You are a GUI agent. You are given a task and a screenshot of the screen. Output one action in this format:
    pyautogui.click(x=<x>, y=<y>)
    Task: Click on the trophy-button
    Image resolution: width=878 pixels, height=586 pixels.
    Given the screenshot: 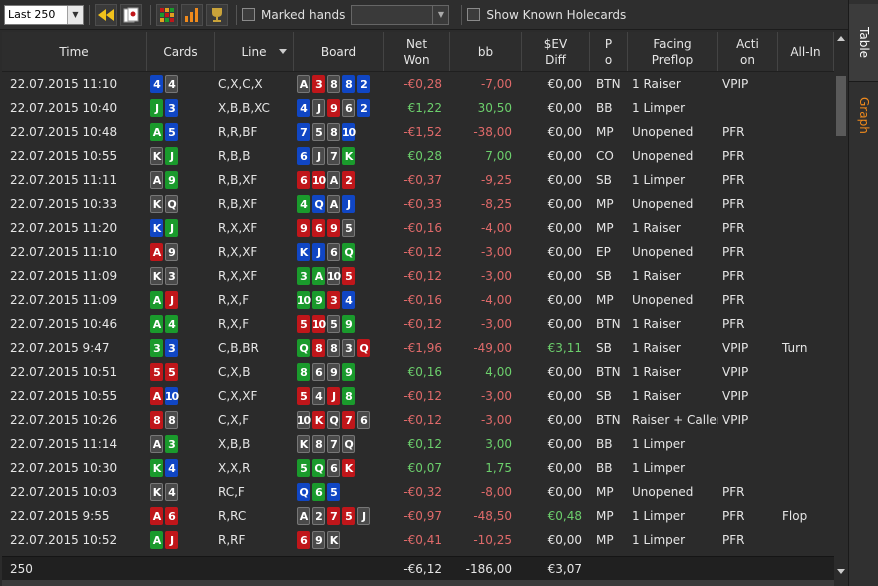 What is the action you would take?
    pyautogui.click(x=217, y=14)
    